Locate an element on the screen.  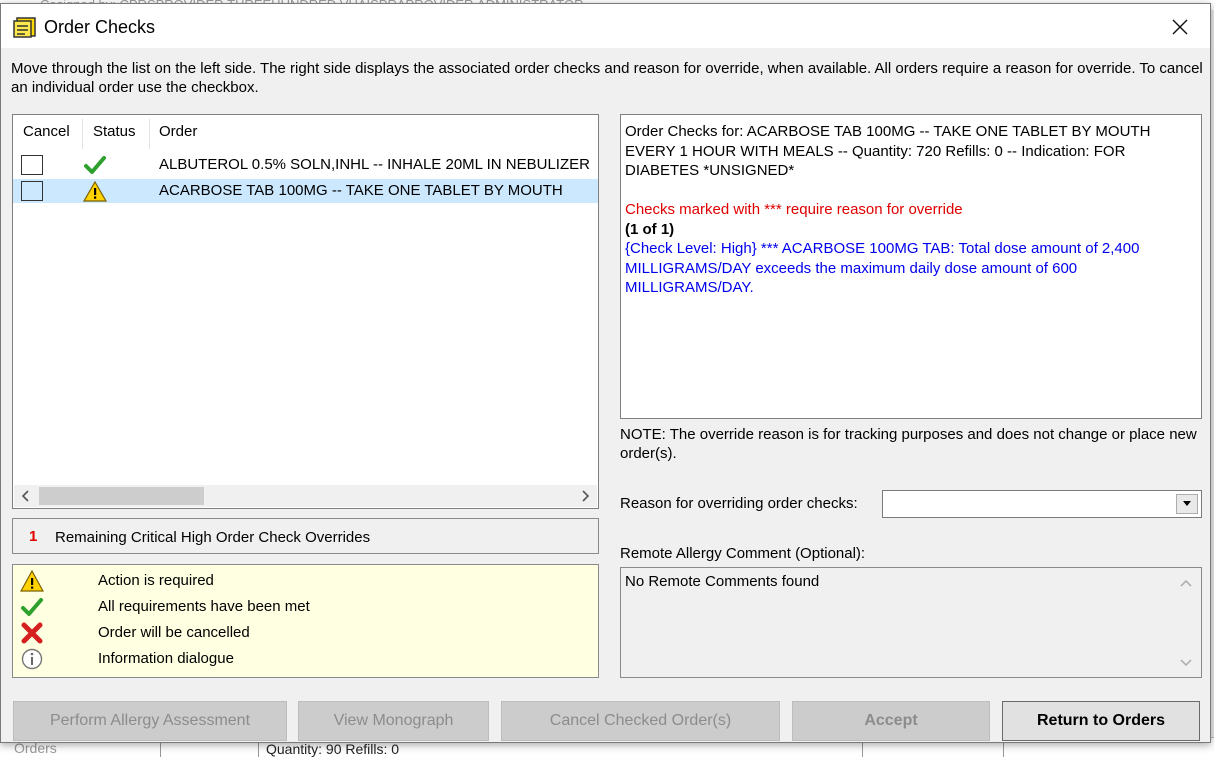
close-button is located at coordinates (1180, 27).